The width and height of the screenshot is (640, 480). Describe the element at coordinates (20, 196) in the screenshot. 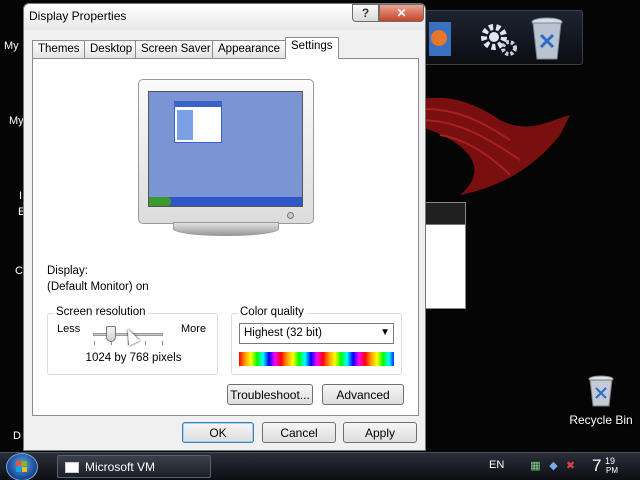

I see `desktop-icon-label: I` at that location.